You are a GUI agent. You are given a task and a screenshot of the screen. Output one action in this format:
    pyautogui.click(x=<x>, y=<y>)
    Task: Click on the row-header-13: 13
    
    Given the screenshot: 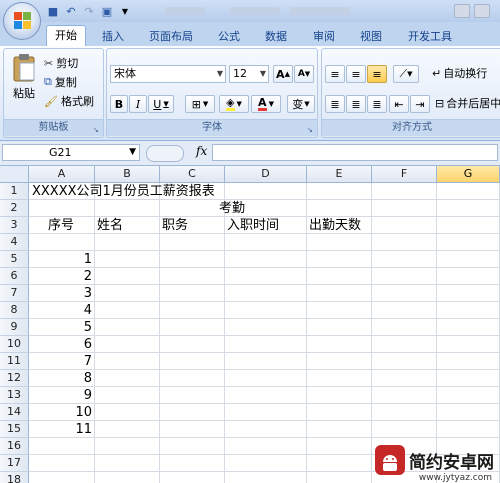 What is the action you would take?
    pyautogui.click(x=14, y=395)
    